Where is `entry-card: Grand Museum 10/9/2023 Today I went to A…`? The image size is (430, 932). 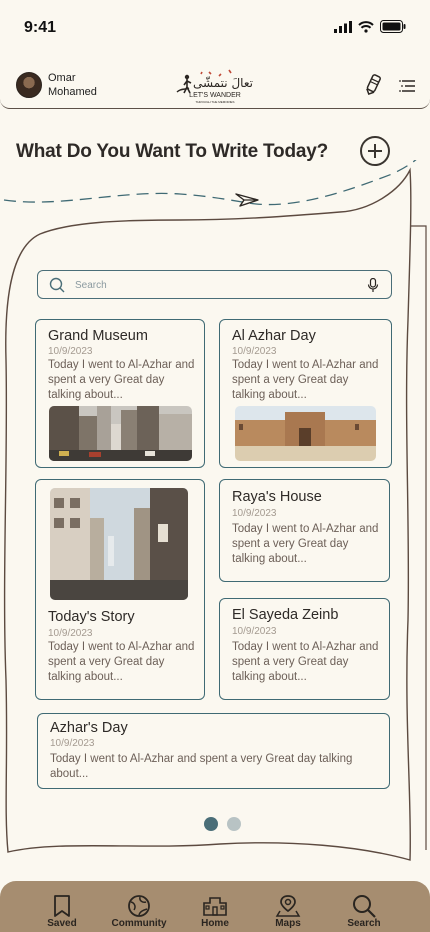 entry-card: Grand Museum 10/9/2023 Today I went to A… is located at coordinates (120, 393).